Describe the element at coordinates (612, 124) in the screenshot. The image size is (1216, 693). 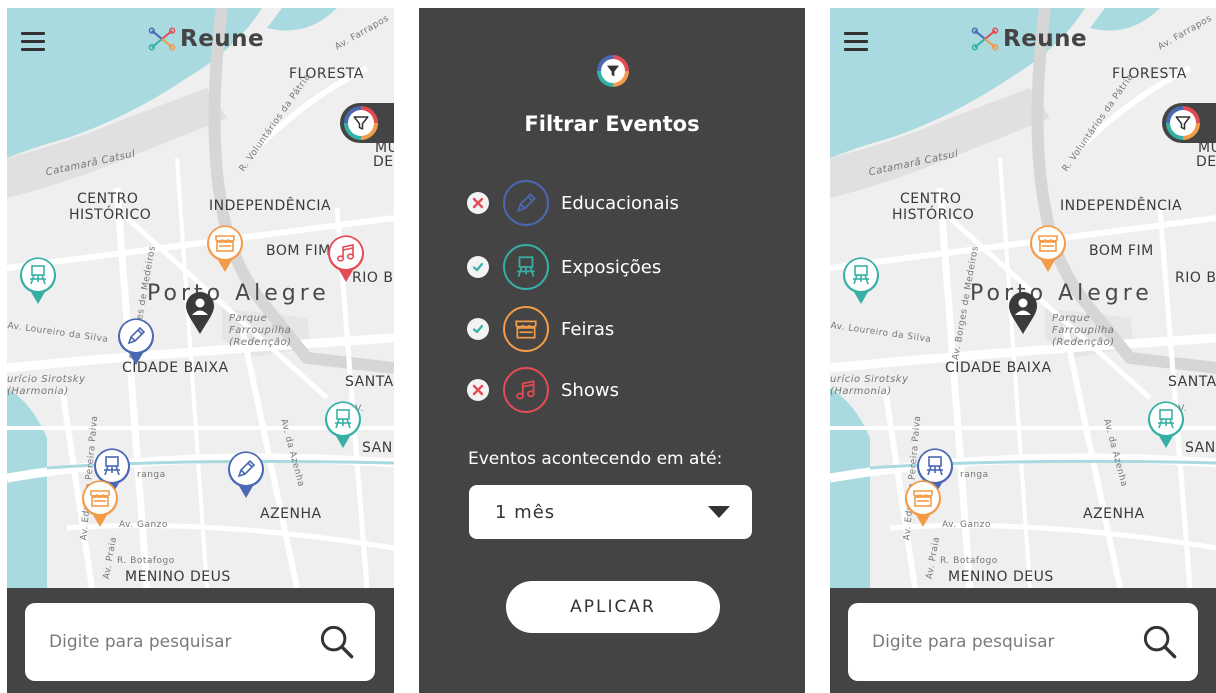
I see `filter-title: Filtrar Eventos` at that location.